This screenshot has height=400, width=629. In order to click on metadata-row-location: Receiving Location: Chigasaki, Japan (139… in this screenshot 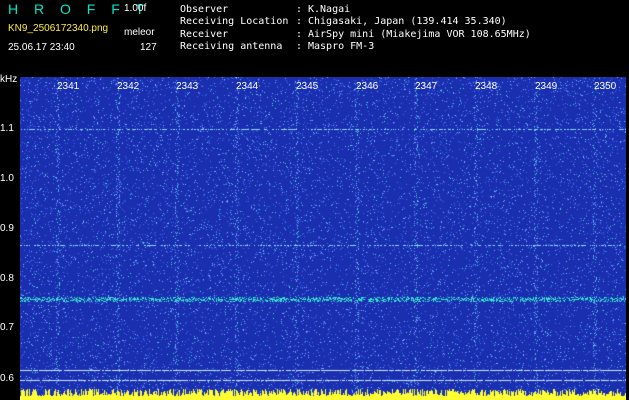, I will do `click(355, 22)`.